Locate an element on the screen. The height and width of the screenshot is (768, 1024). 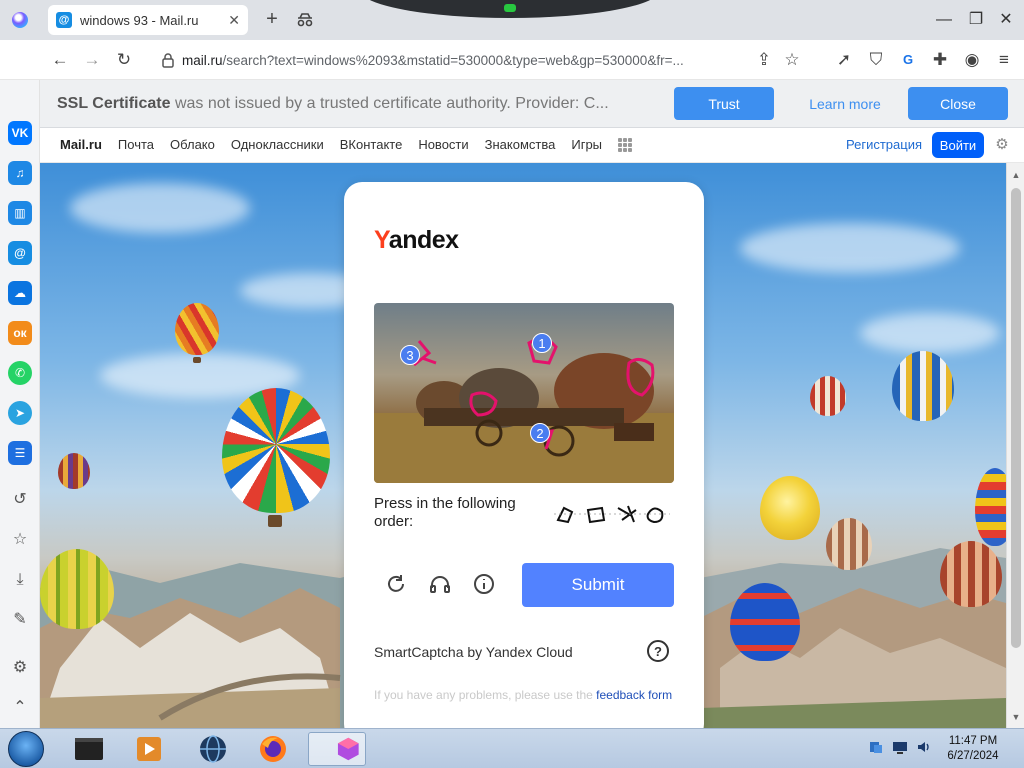
taskbar-browser-active-icon is located at coordinates (337, 749).